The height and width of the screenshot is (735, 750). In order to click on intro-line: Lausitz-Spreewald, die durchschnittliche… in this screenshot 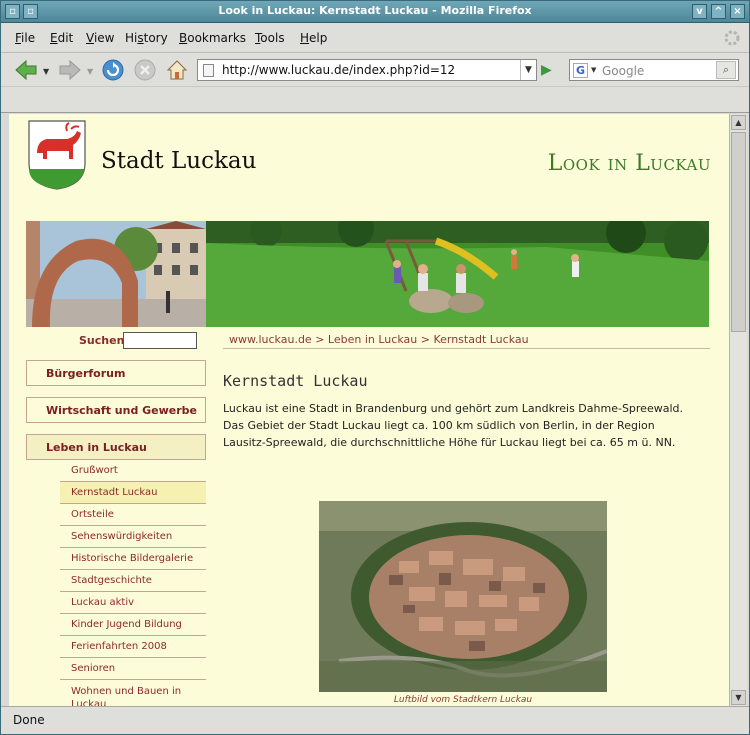, I will do `click(449, 442)`.